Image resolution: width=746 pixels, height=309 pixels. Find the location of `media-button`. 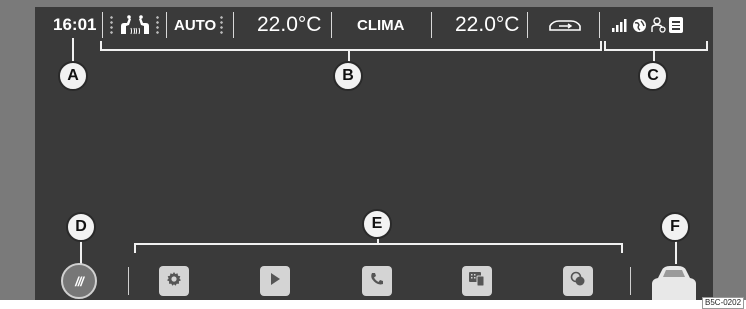

media-button is located at coordinates (275, 281).